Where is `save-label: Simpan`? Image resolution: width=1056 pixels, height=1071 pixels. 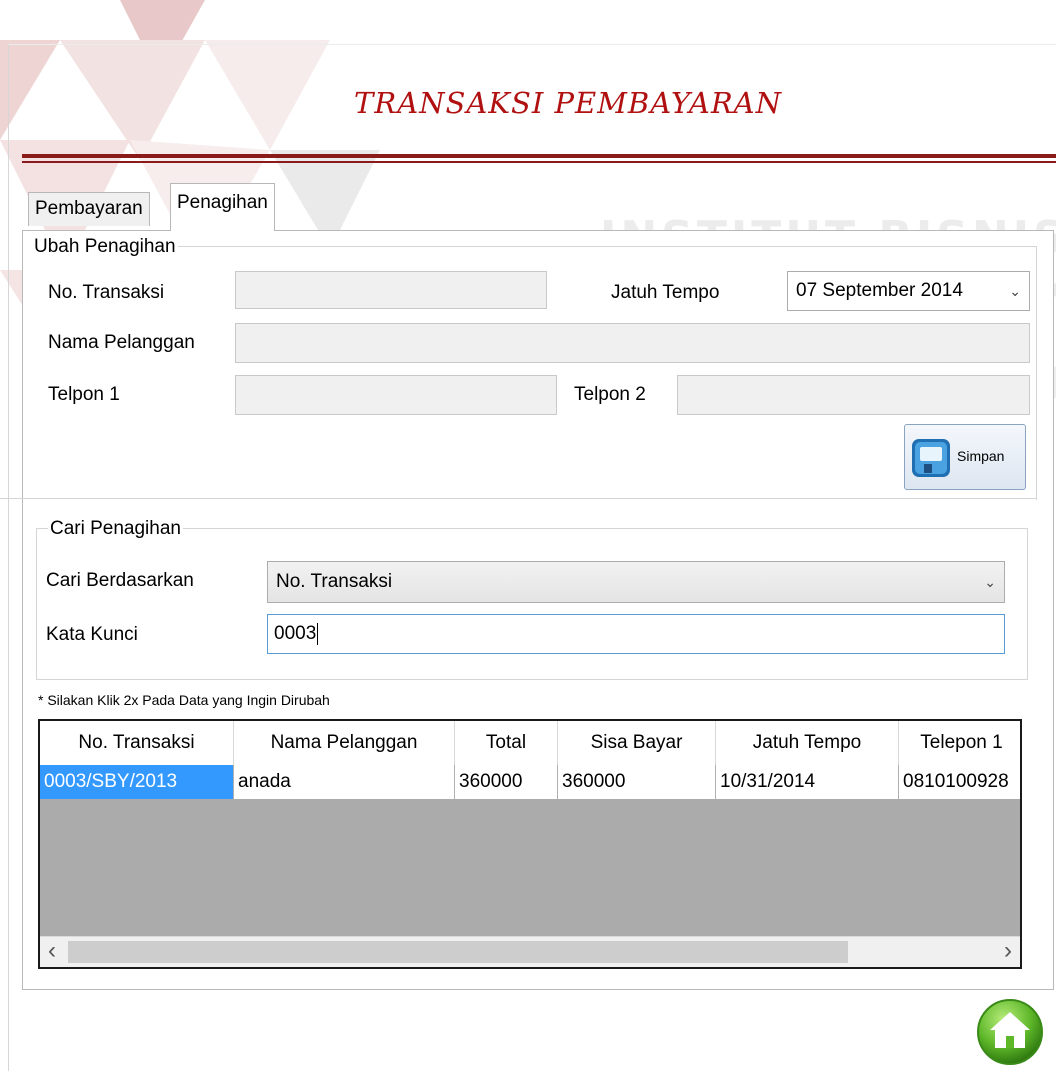
save-label: Simpan is located at coordinates (981, 456).